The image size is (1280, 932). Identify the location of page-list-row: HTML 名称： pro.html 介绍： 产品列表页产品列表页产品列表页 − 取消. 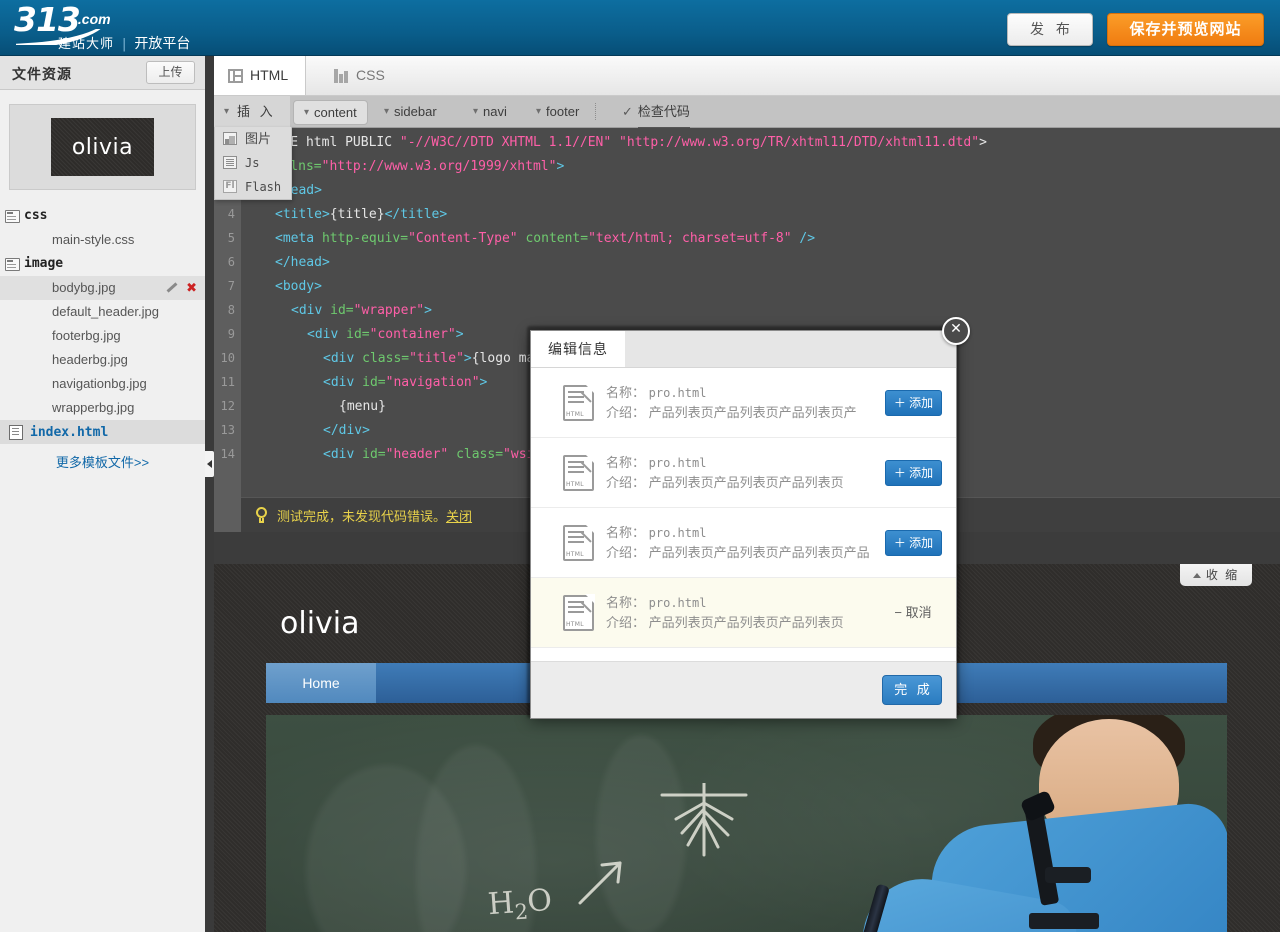
(743, 613).